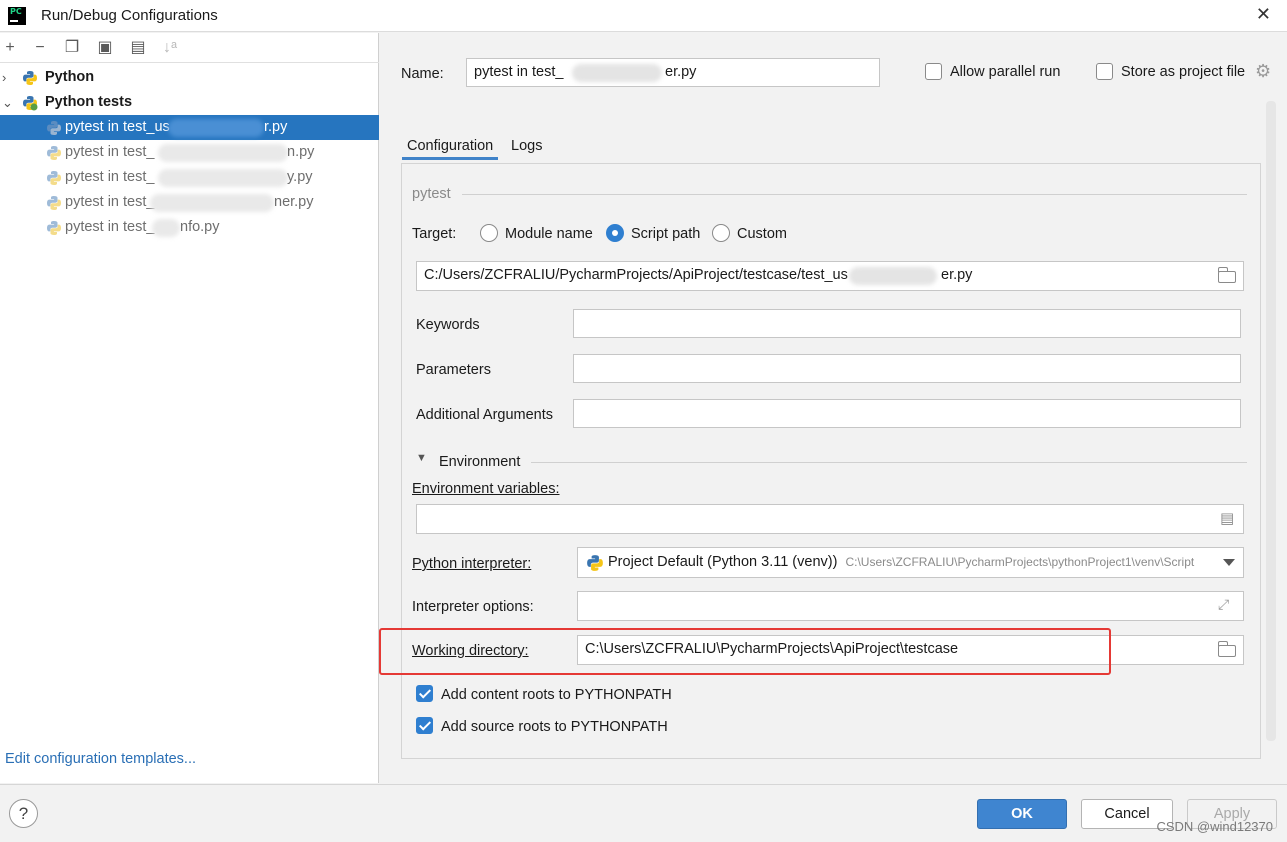  Describe the element at coordinates (957, 275) in the screenshot. I see `script-path-suffix: er.py` at that location.